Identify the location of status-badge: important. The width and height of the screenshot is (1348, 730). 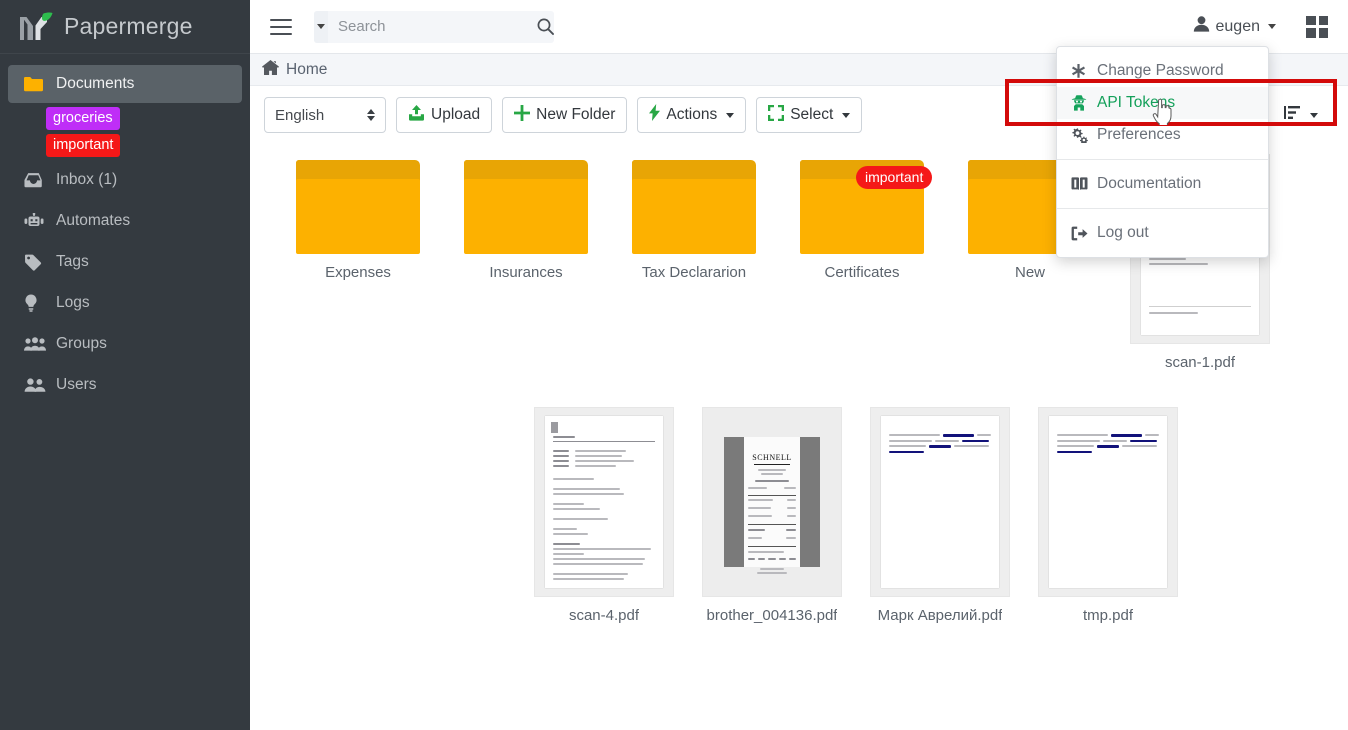
(894, 177).